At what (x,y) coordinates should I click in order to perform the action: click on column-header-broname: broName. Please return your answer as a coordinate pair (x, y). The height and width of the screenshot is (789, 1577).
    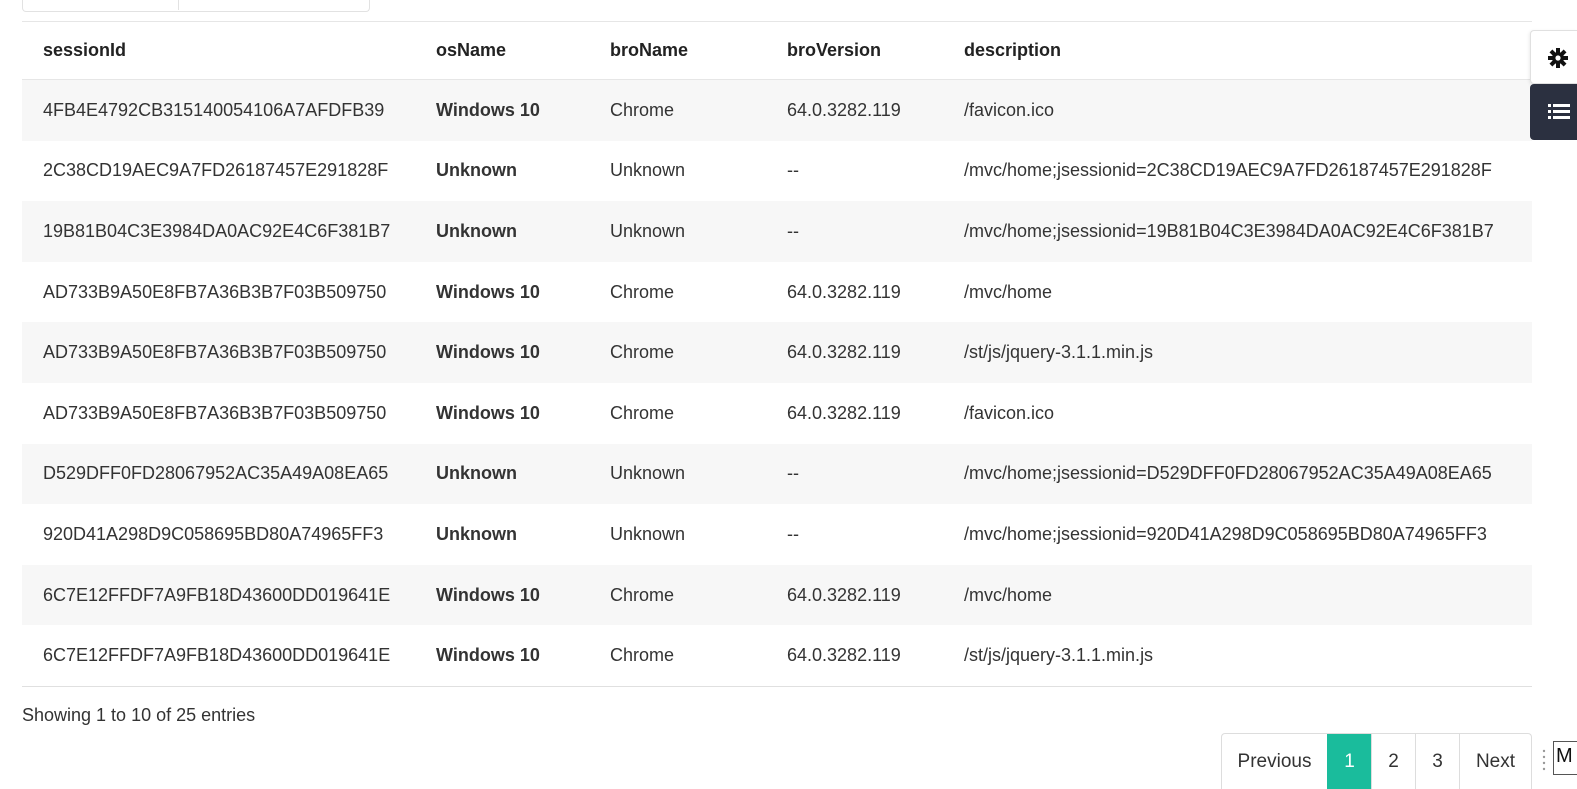
    Looking at the image, I should click on (677, 51).